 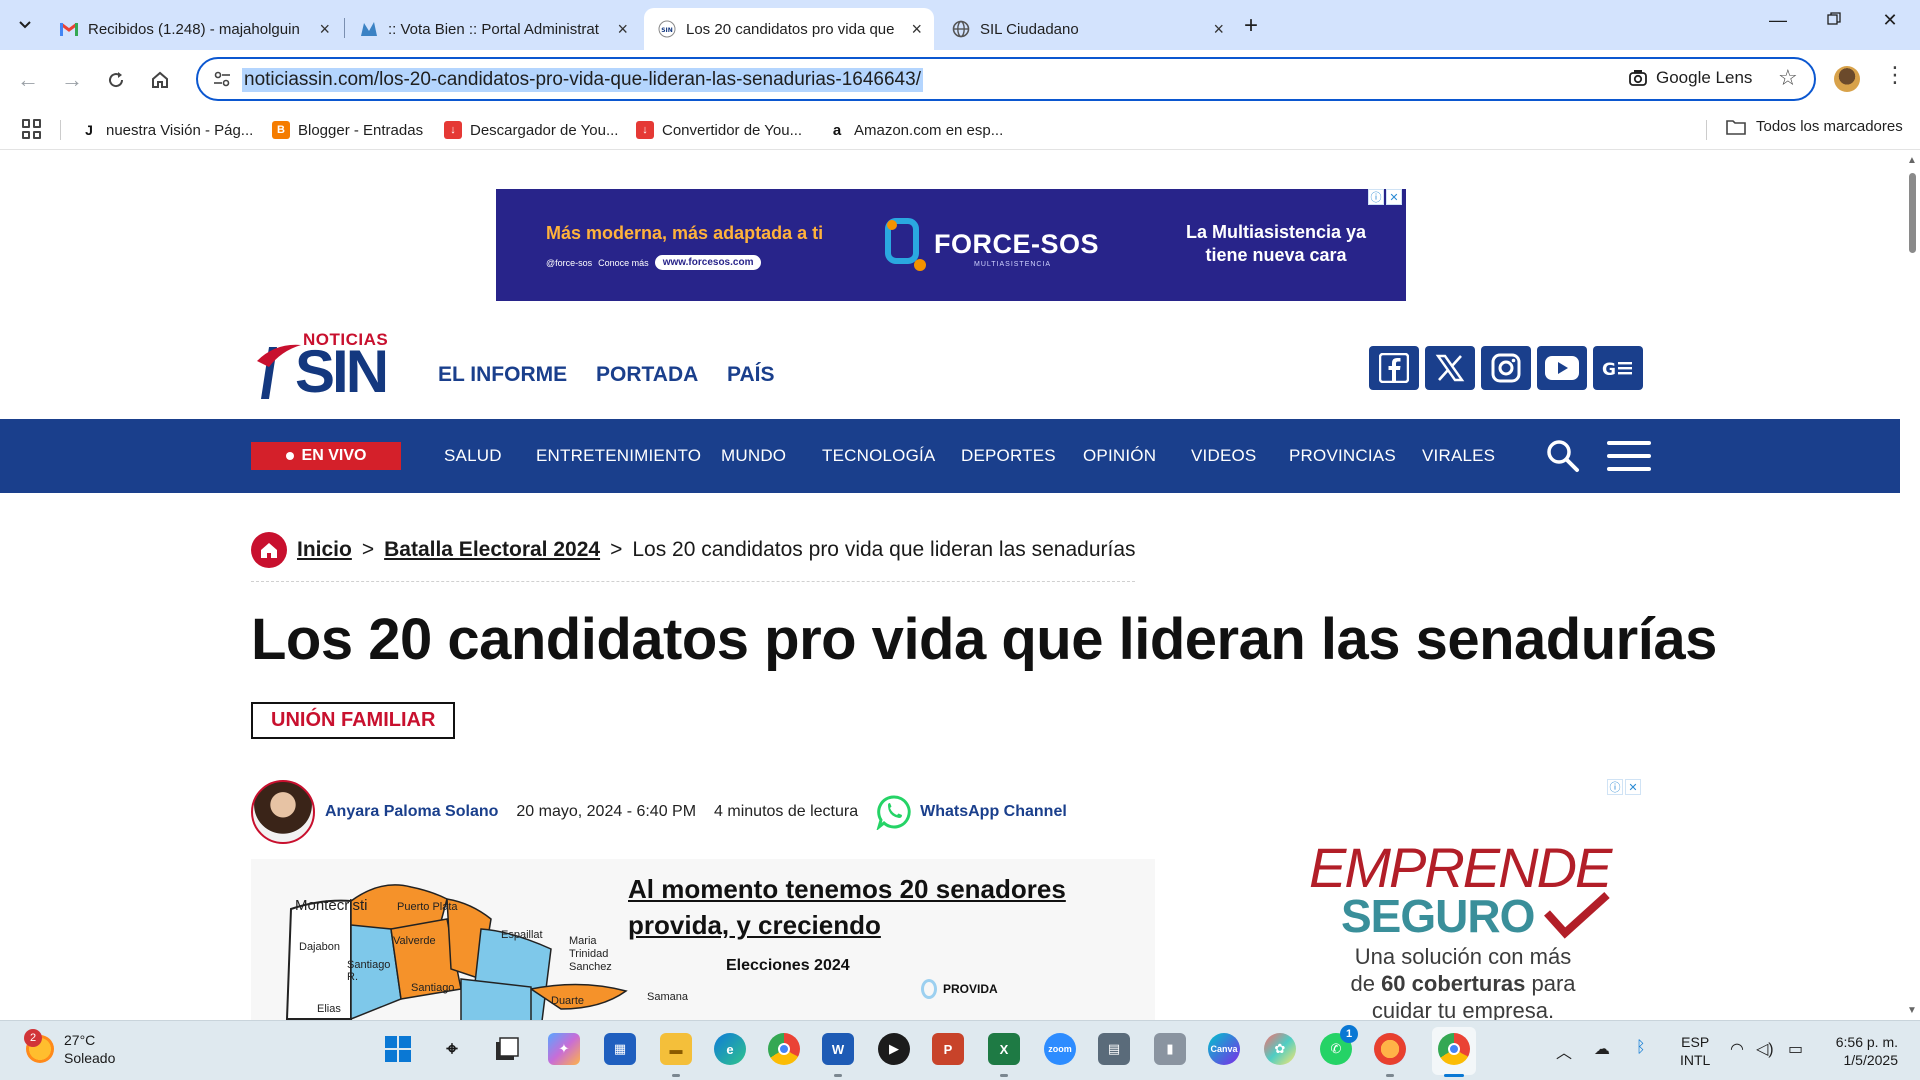 What do you see at coordinates (647, 375) in the screenshot?
I see `nav-portada: PORTADA` at bounding box center [647, 375].